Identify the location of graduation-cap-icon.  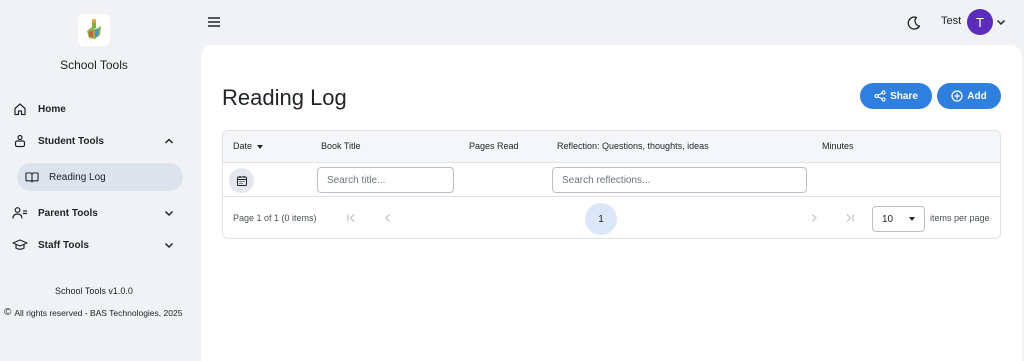
(20, 245).